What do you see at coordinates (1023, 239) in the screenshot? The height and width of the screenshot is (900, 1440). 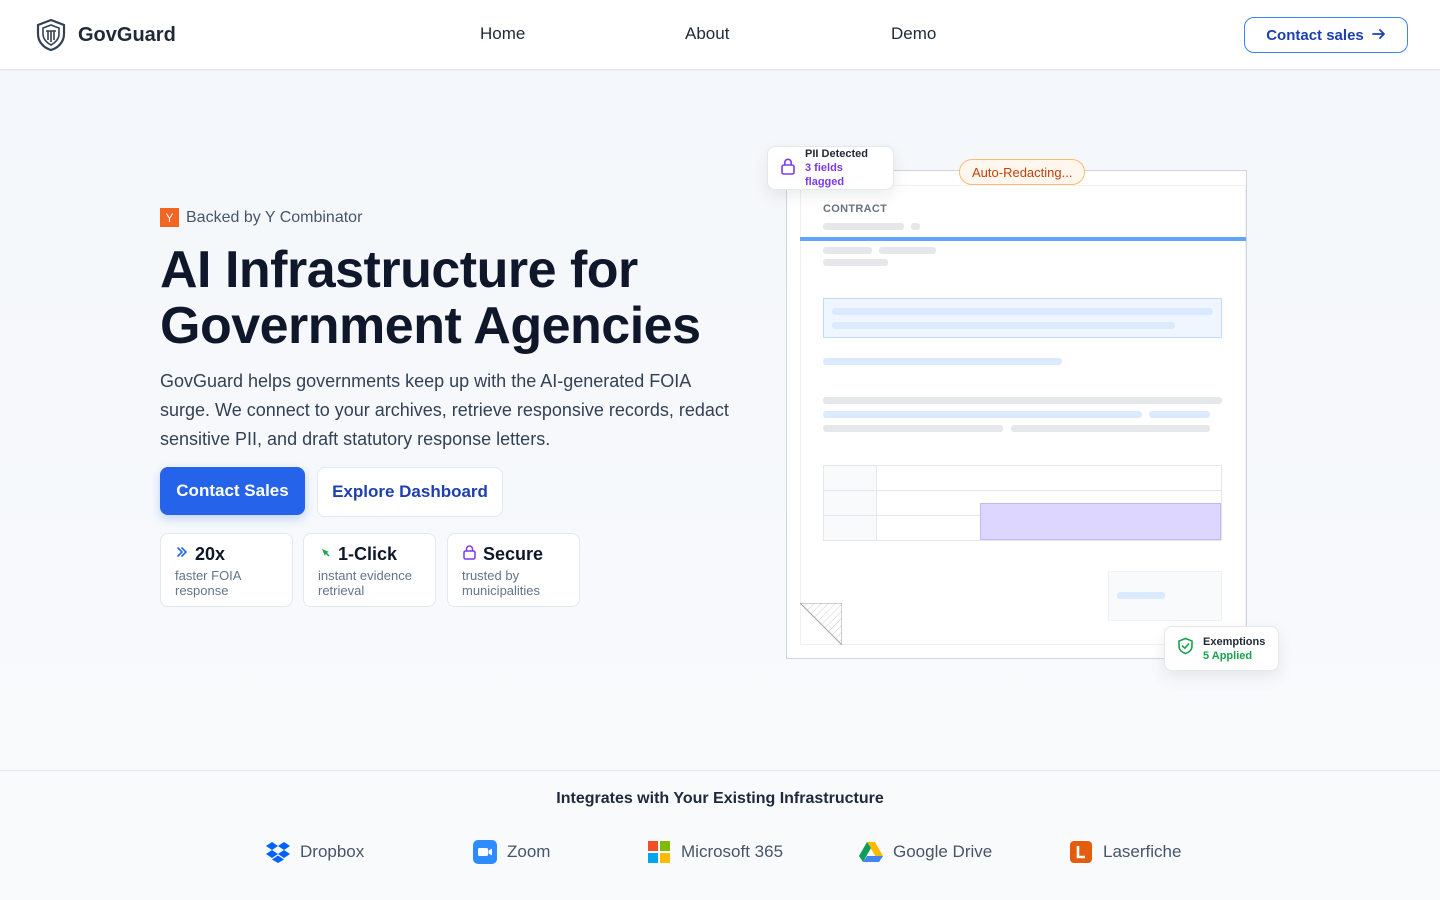 I see `scan-line` at bounding box center [1023, 239].